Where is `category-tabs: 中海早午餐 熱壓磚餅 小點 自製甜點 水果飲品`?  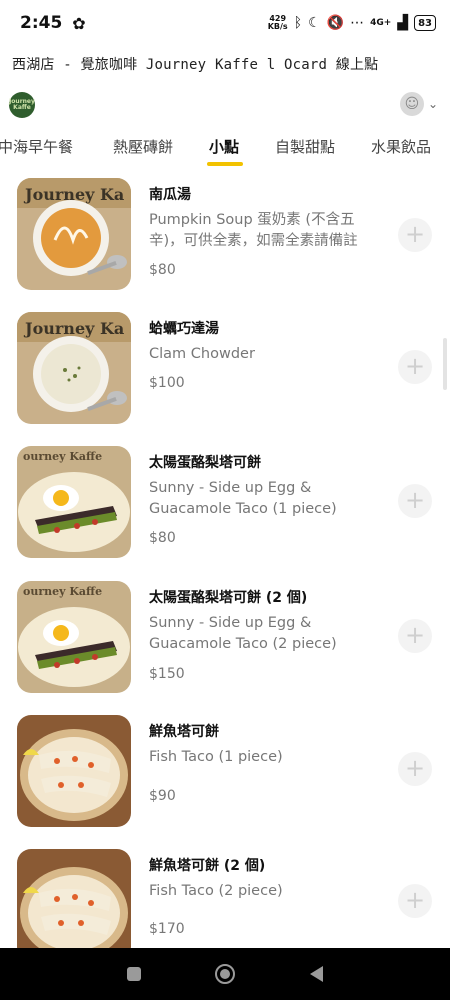
category-tabs: 中海早午餐 熱壓磚餅 小點 自製甜點 水果飲品 is located at coordinates (225, 149).